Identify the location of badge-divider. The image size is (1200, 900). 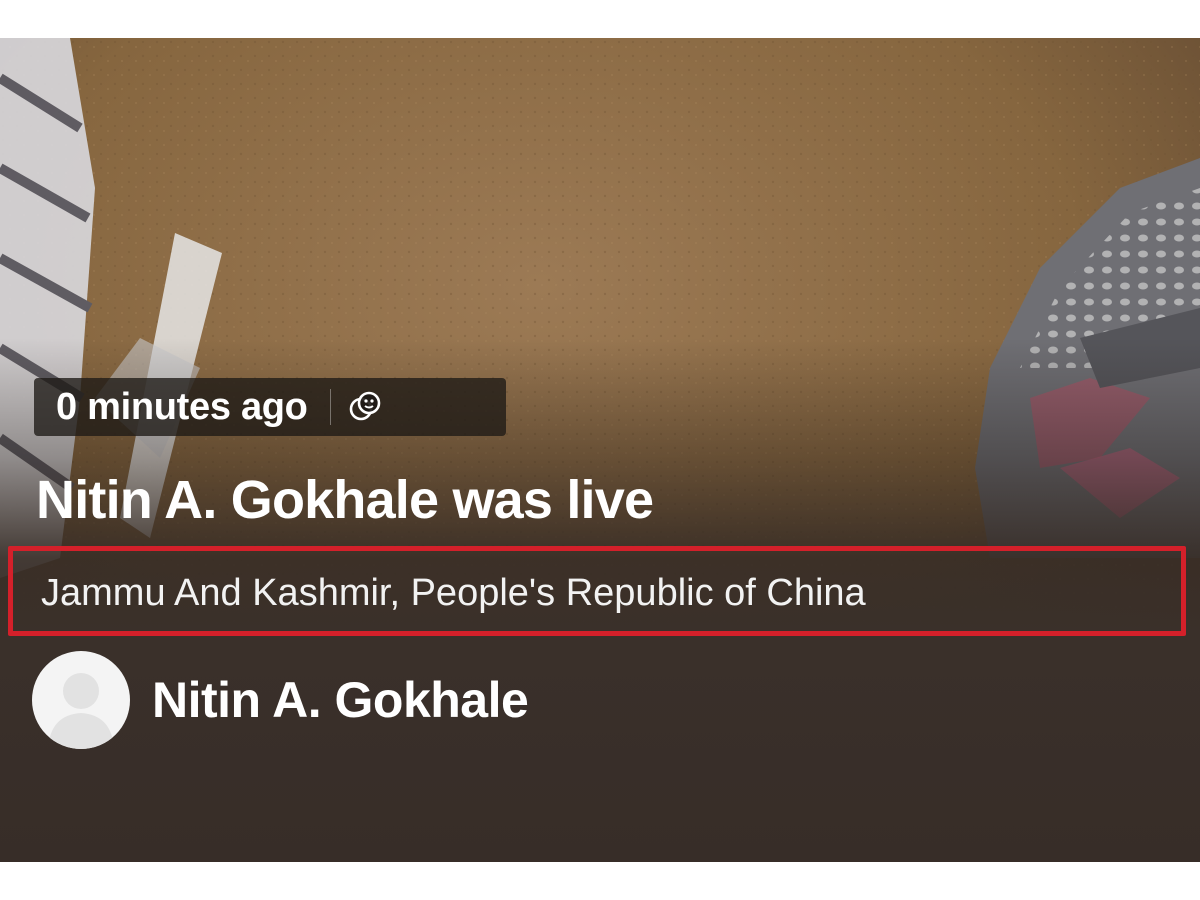
(330, 407).